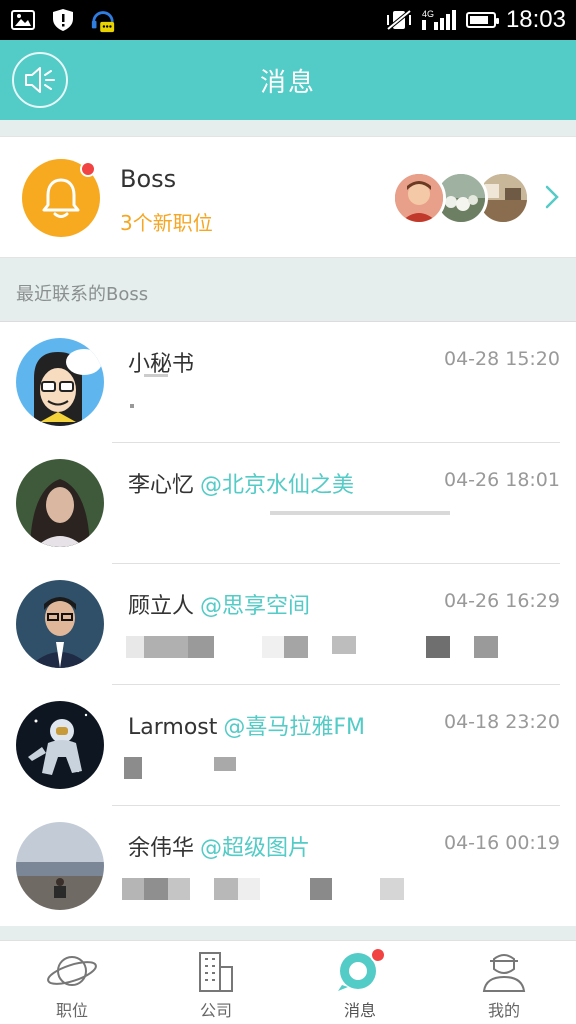 This screenshot has width=576, height=1024. I want to click on tab-messages: 消息, so click(360, 982).